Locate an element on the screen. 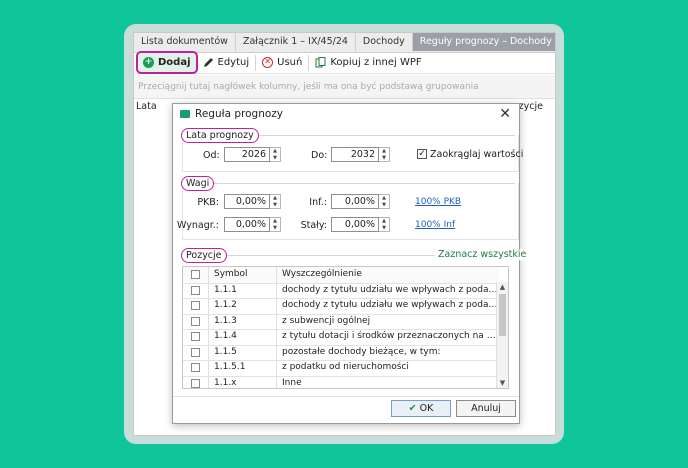  pencil-icon is located at coordinates (208, 62).